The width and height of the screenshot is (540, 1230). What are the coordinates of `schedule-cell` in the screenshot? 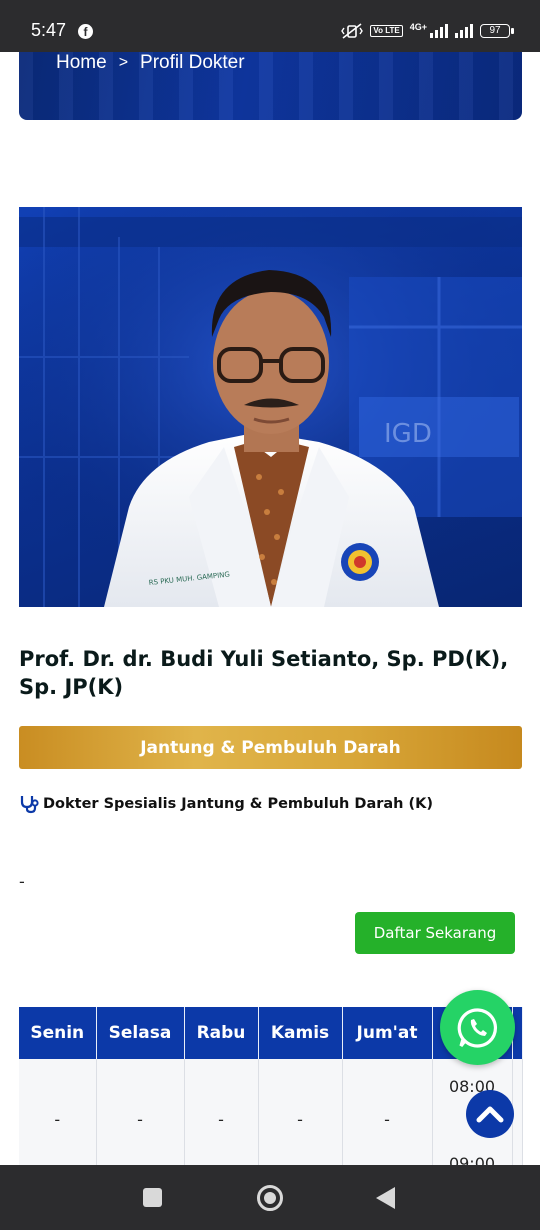 It's located at (517, 1119).